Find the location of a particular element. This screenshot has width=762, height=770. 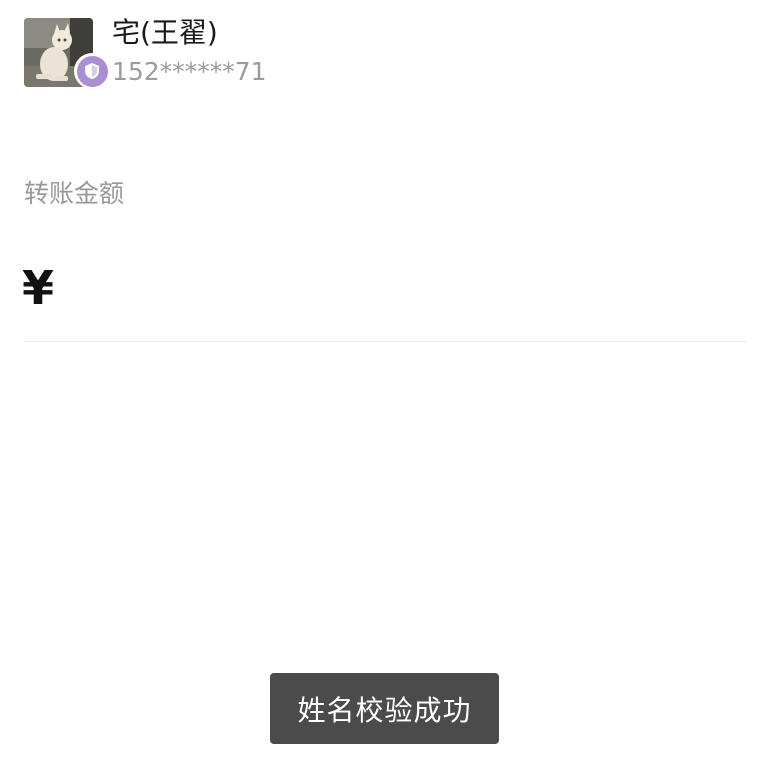

divider is located at coordinates (385, 341).